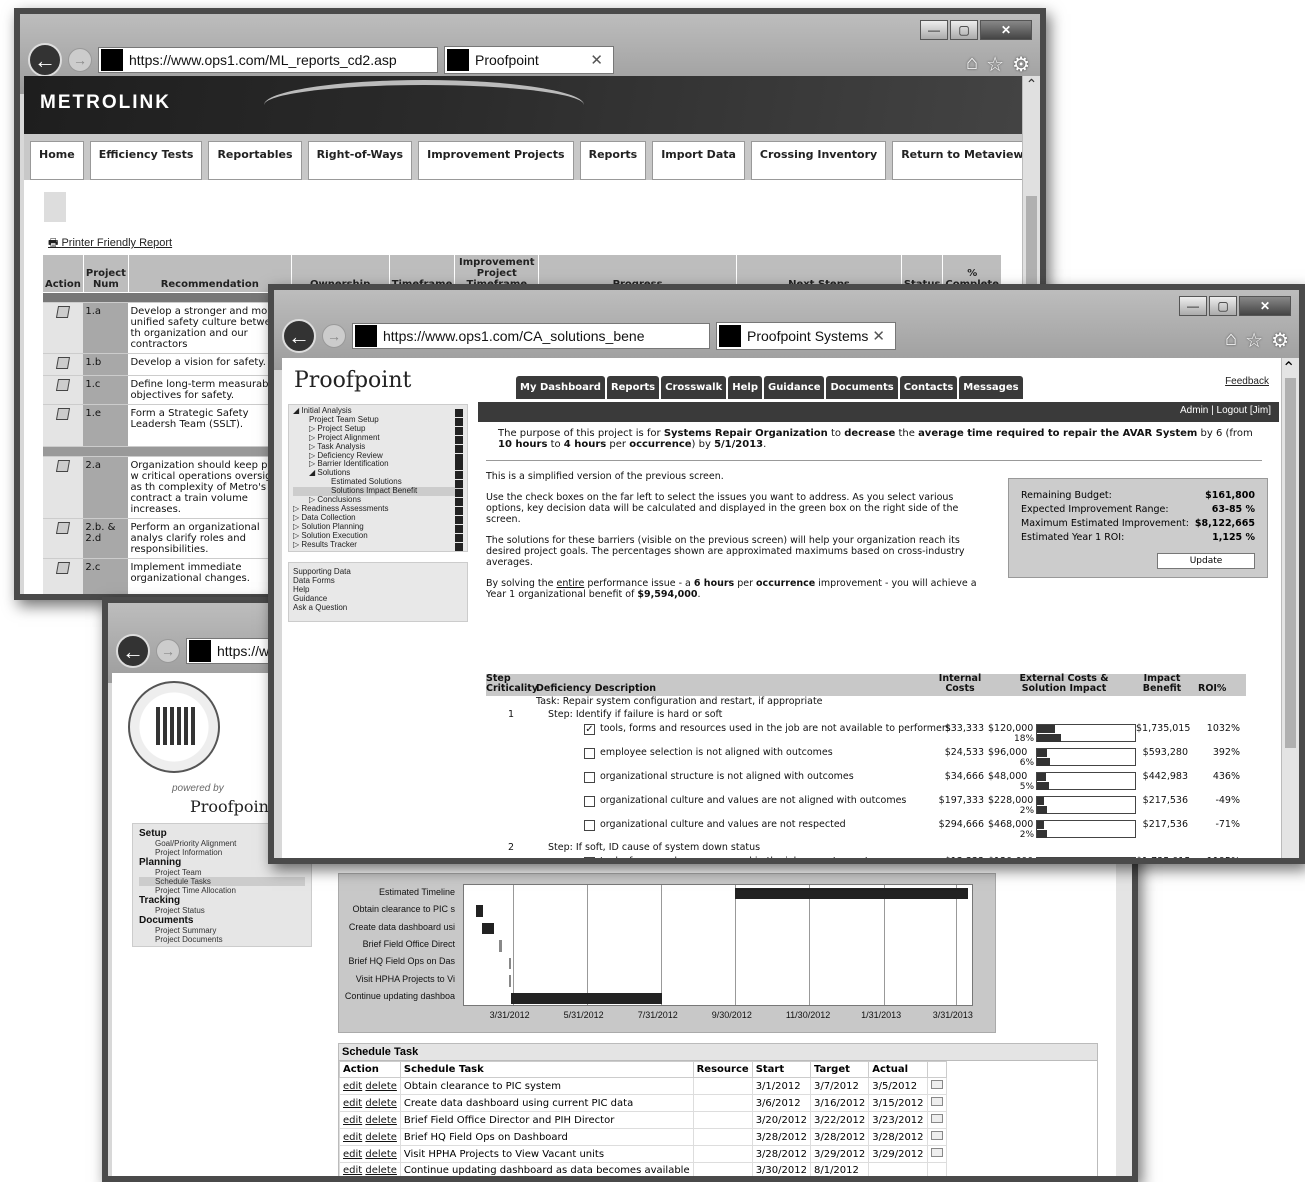 The image size is (1305, 1182). Describe the element at coordinates (878, 412) in the screenshot. I see `user-strip: Admin | Logout [Jim]` at that location.